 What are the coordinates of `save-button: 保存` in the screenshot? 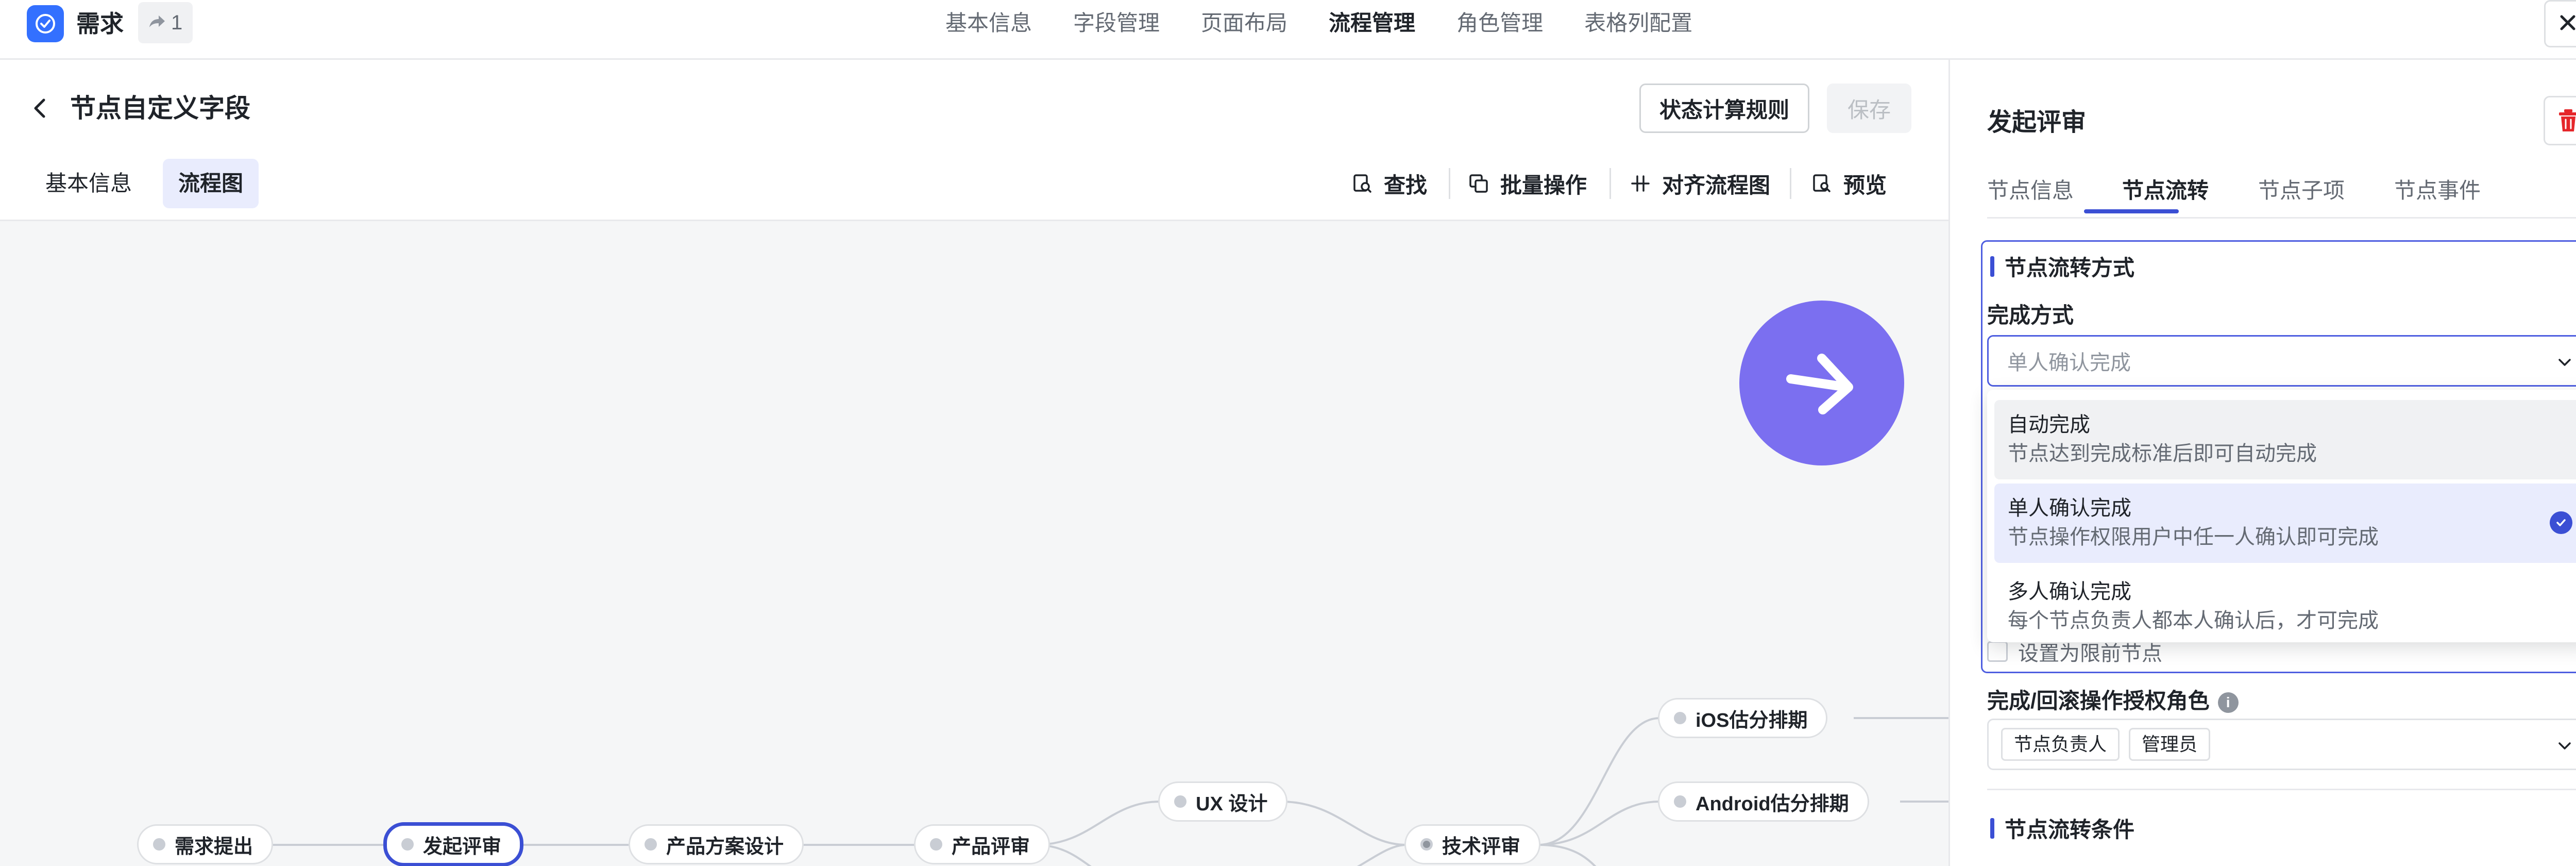 It's located at (1869, 108).